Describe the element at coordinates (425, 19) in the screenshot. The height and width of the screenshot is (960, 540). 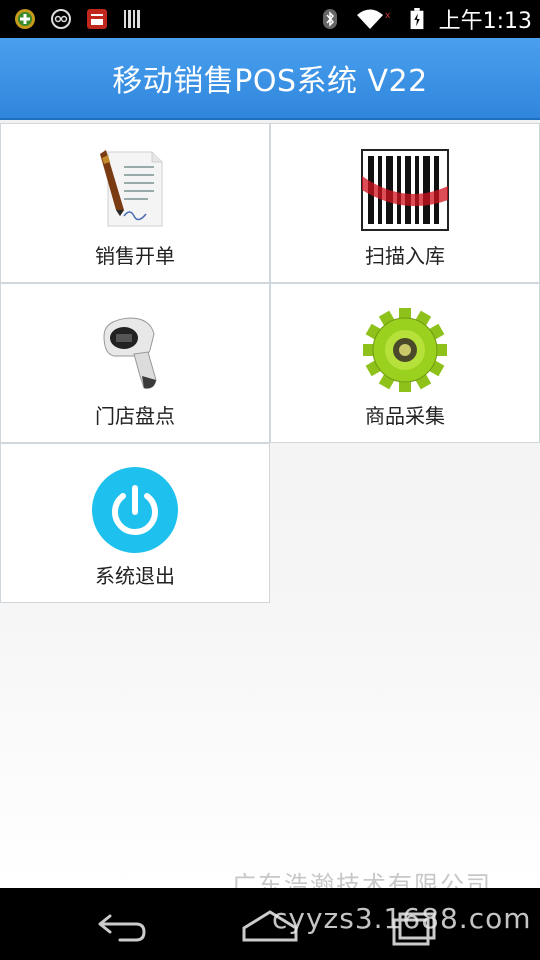
I see `status-bar-system: x 上午1:13` at that location.